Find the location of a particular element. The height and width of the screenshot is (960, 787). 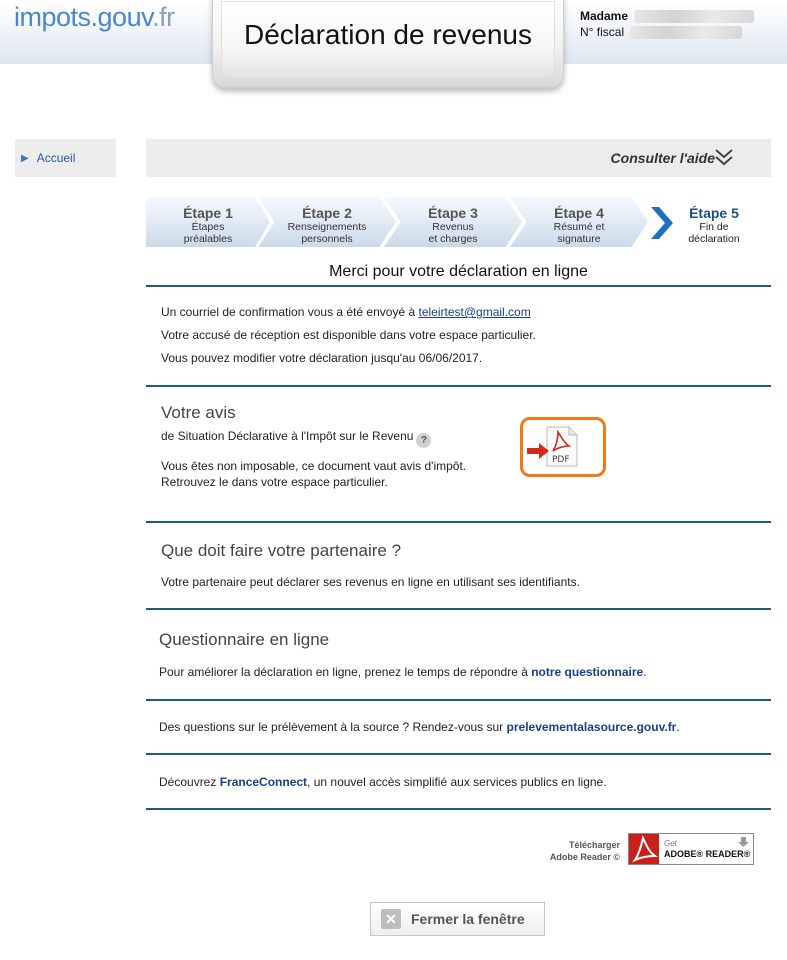

title-panel: Déclaration de revenus is located at coordinates (388, 44).